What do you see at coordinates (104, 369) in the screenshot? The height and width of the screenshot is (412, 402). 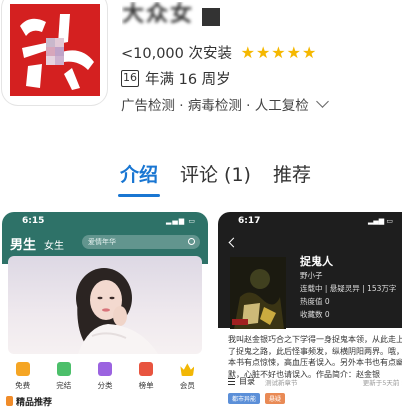 I see `category-icon` at bounding box center [104, 369].